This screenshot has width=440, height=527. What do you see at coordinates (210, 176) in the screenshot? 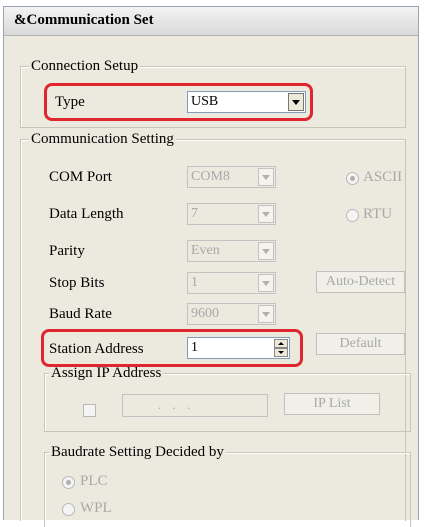
I see `com-port-value: COM8` at bounding box center [210, 176].